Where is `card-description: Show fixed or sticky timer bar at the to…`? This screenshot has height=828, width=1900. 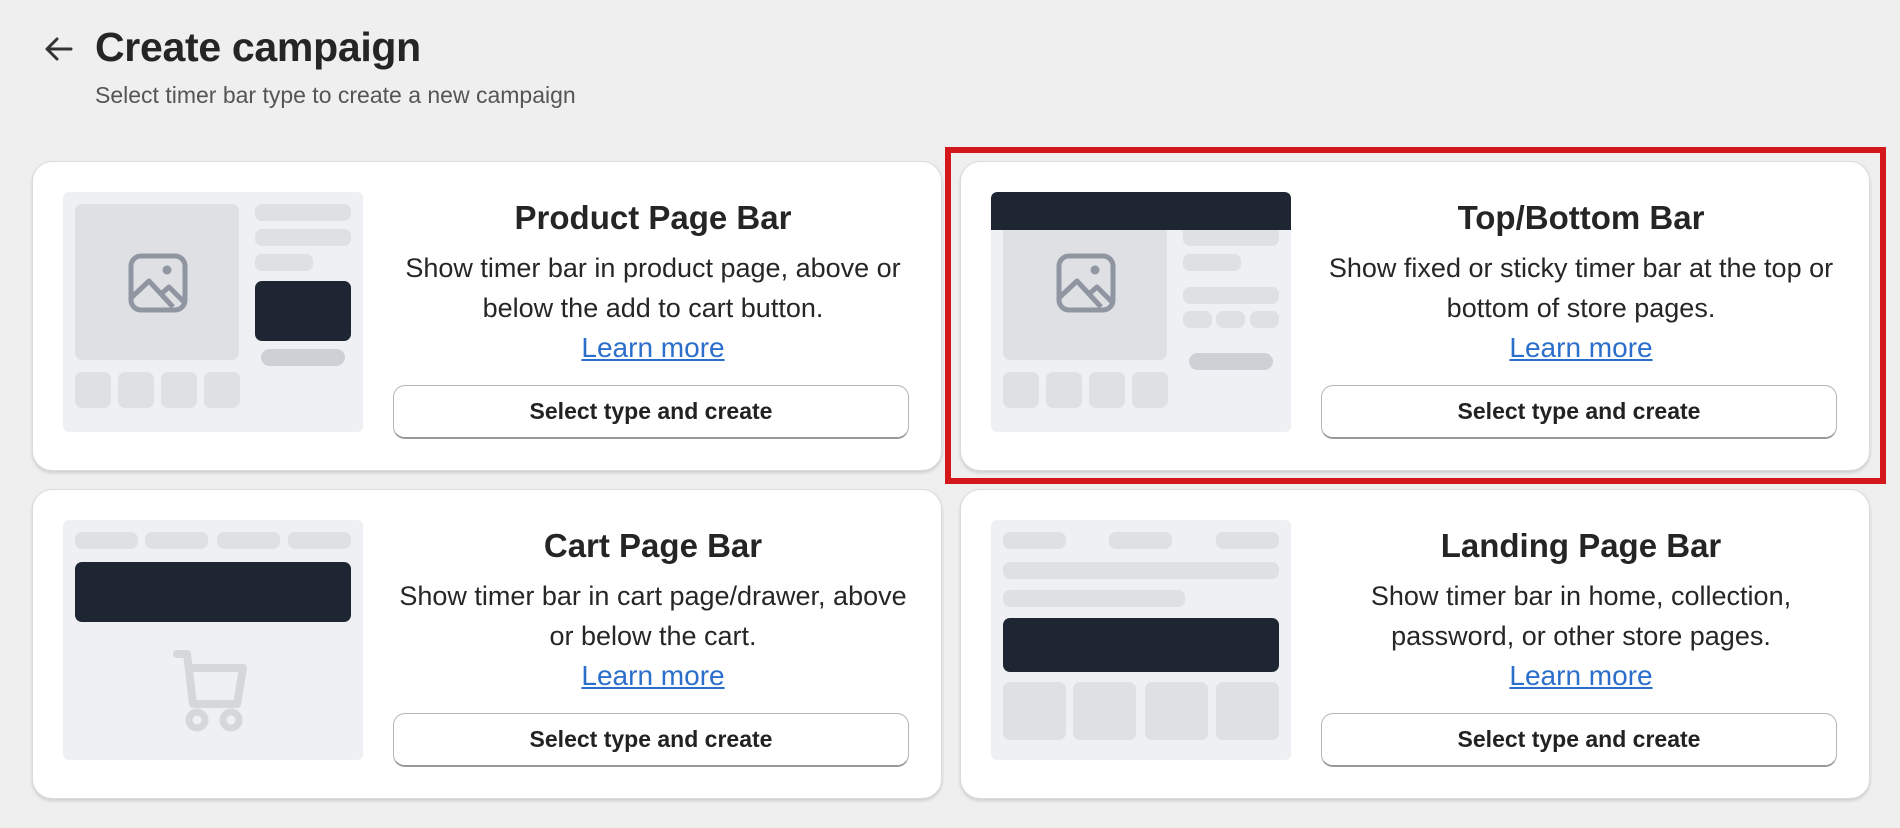
card-description: Show fixed or sticky timer bar at the to… is located at coordinates (1581, 288).